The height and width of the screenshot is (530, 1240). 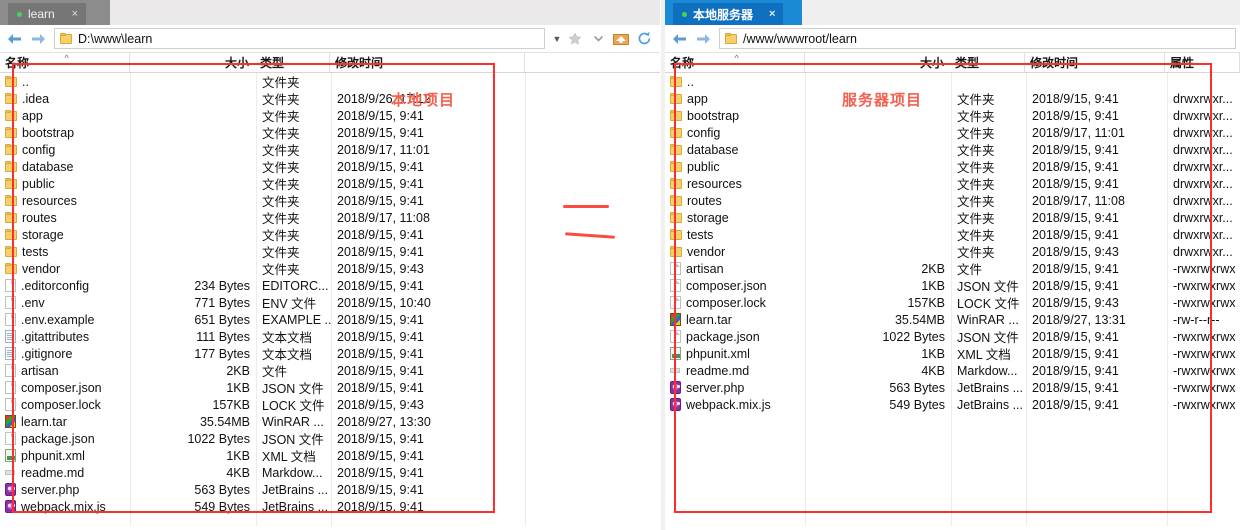 I want to click on markdown-icon, so click(x=675, y=370).